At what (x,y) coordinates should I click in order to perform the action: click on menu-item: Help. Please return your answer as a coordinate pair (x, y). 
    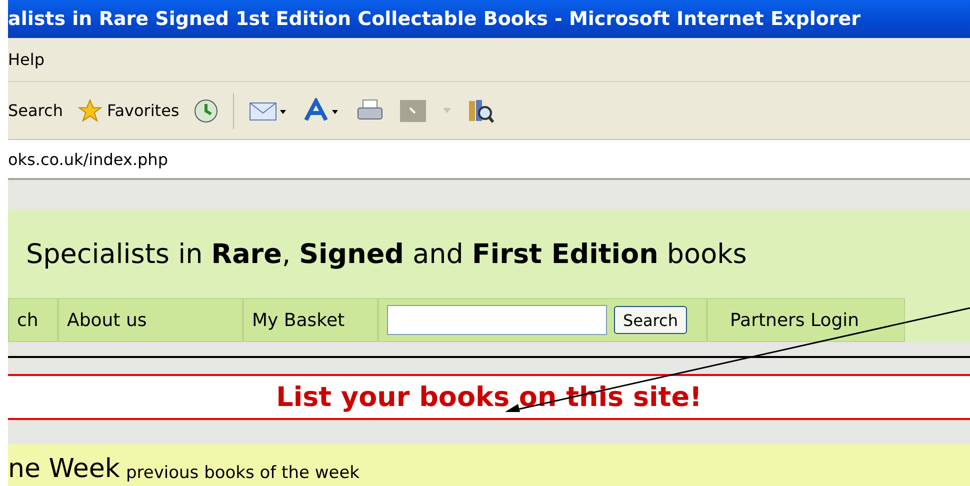
    Looking at the image, I should click on (26, 59).